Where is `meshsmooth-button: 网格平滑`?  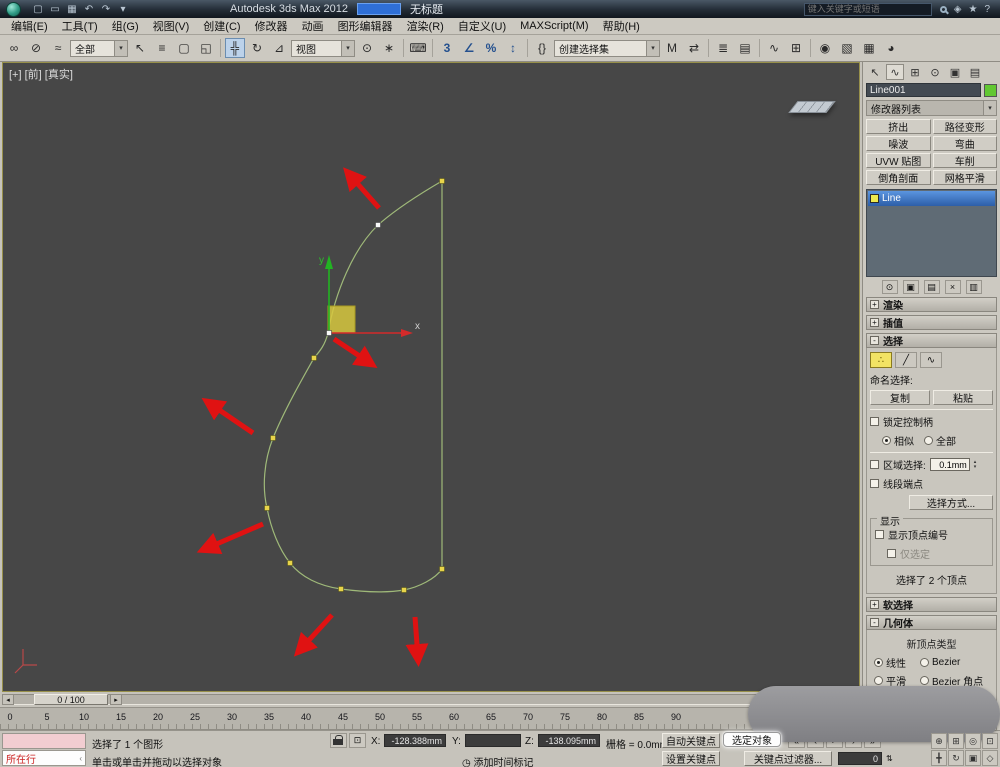 meshsmooth-button: 网格平滑 is located at coordinates (964, 177).